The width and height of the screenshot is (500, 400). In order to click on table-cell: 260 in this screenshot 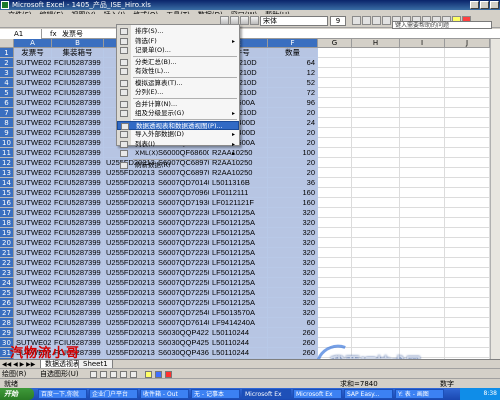, I will do `click(293, 333)`.